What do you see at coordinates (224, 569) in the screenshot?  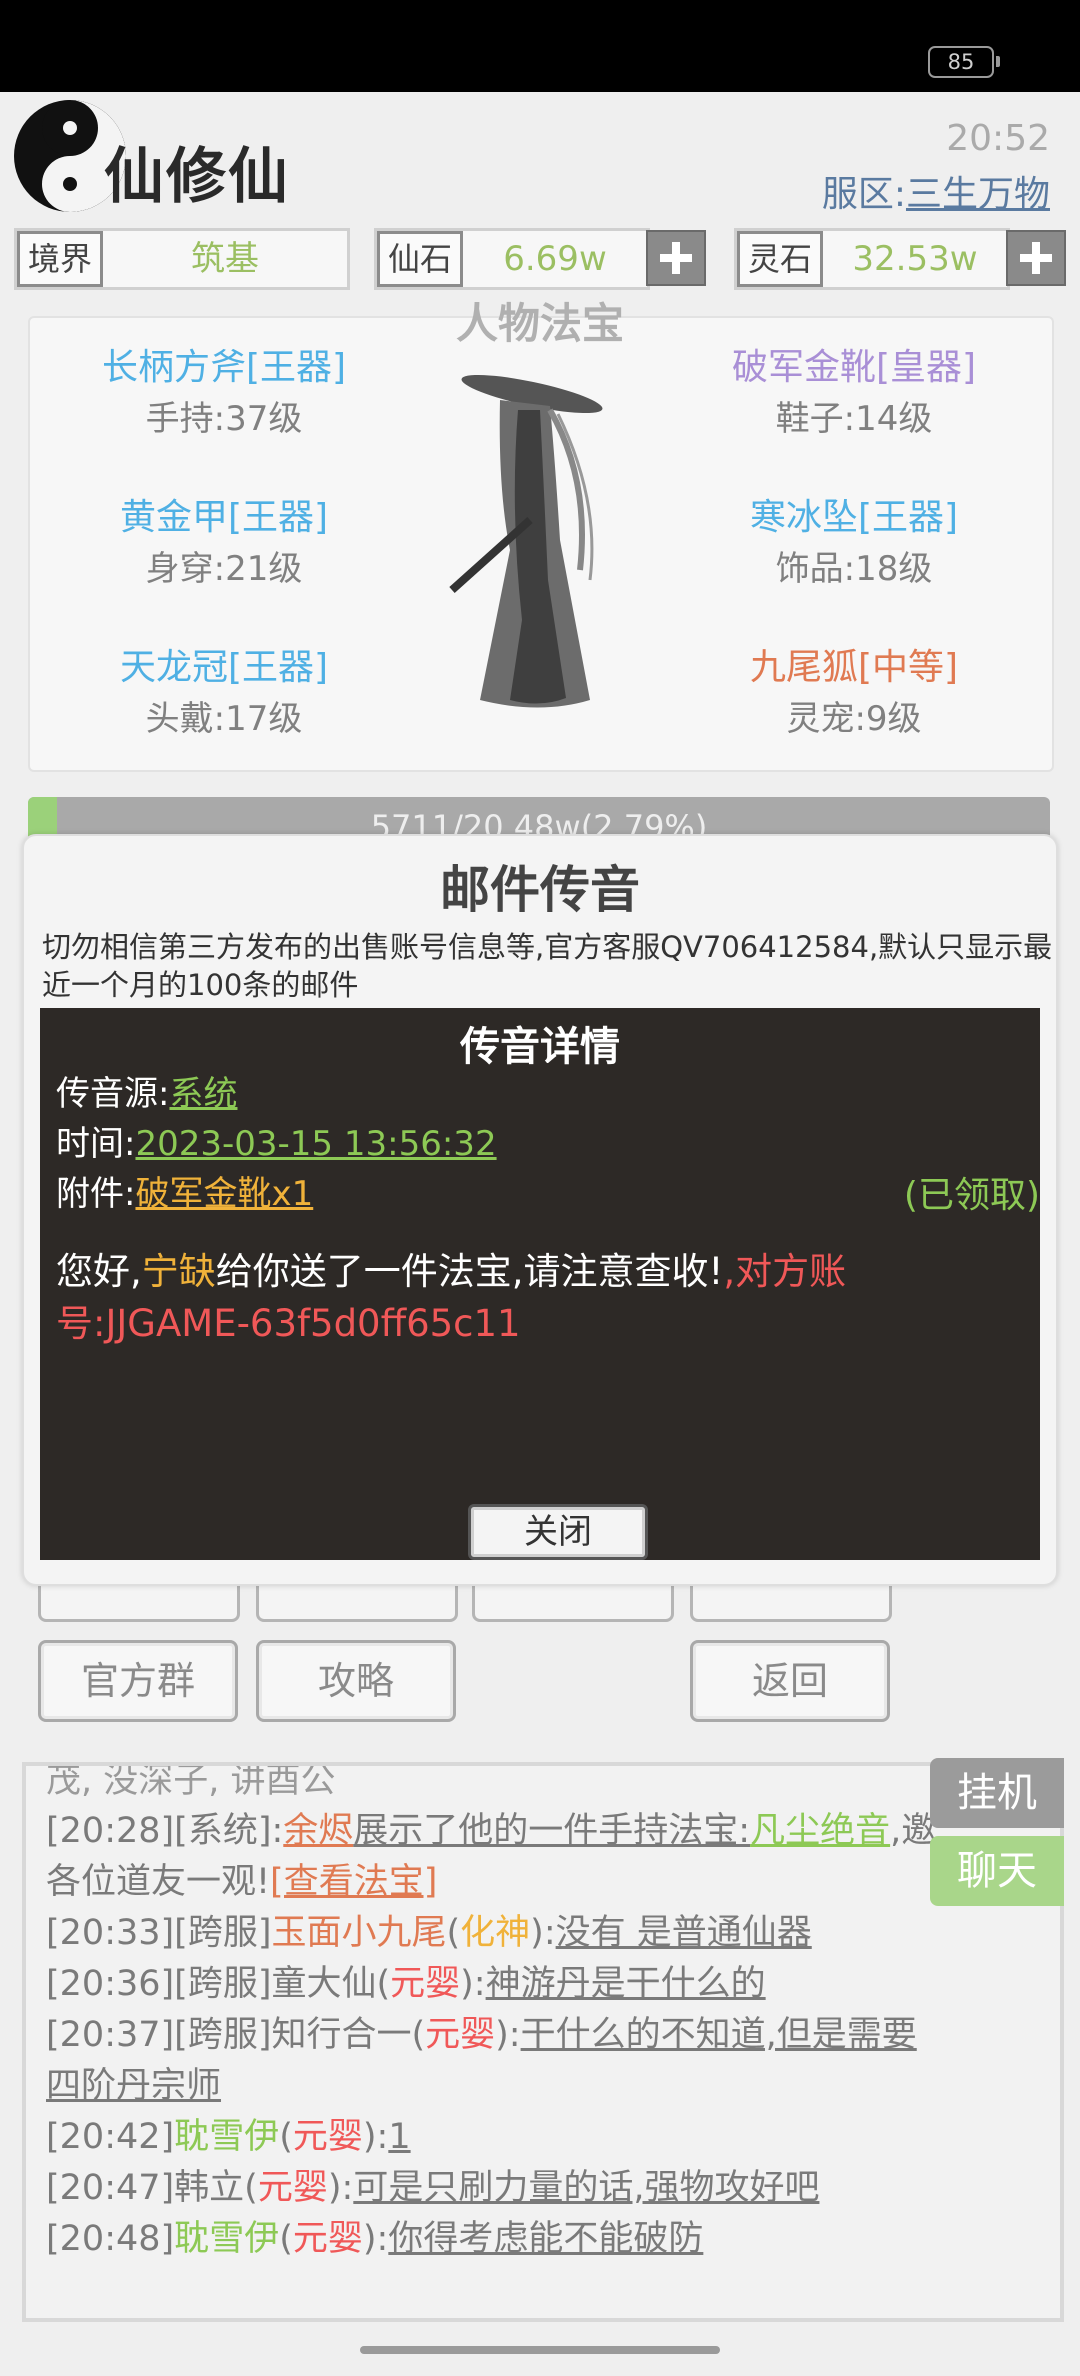 I see `equip-level: 身穿:21级` at bounding box center [224, 569].